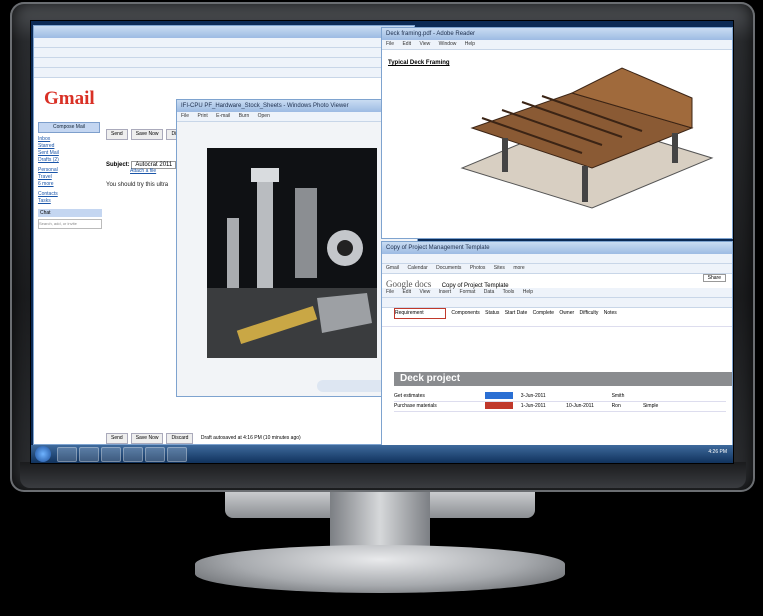  I want to click on start-button-icon, so click(43, 454).